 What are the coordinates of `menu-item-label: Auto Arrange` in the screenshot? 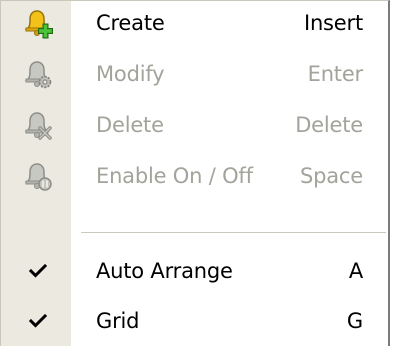 It's located at (164, 271).